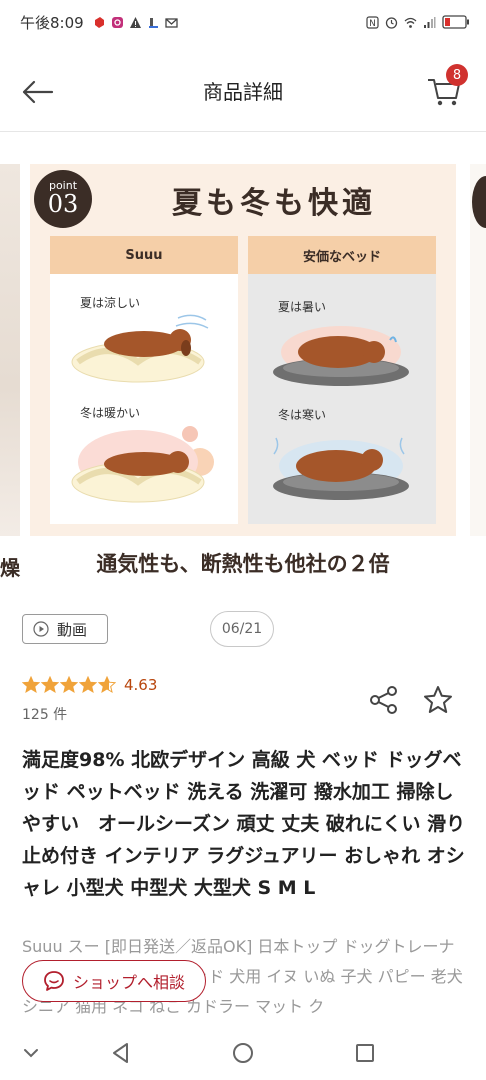 Image resolution: width=486 pixels, height=1080 pixels. Describe the element at coordinates (242, 629) in the screenshot. I see `image-page-counter: 06/21` at that location.